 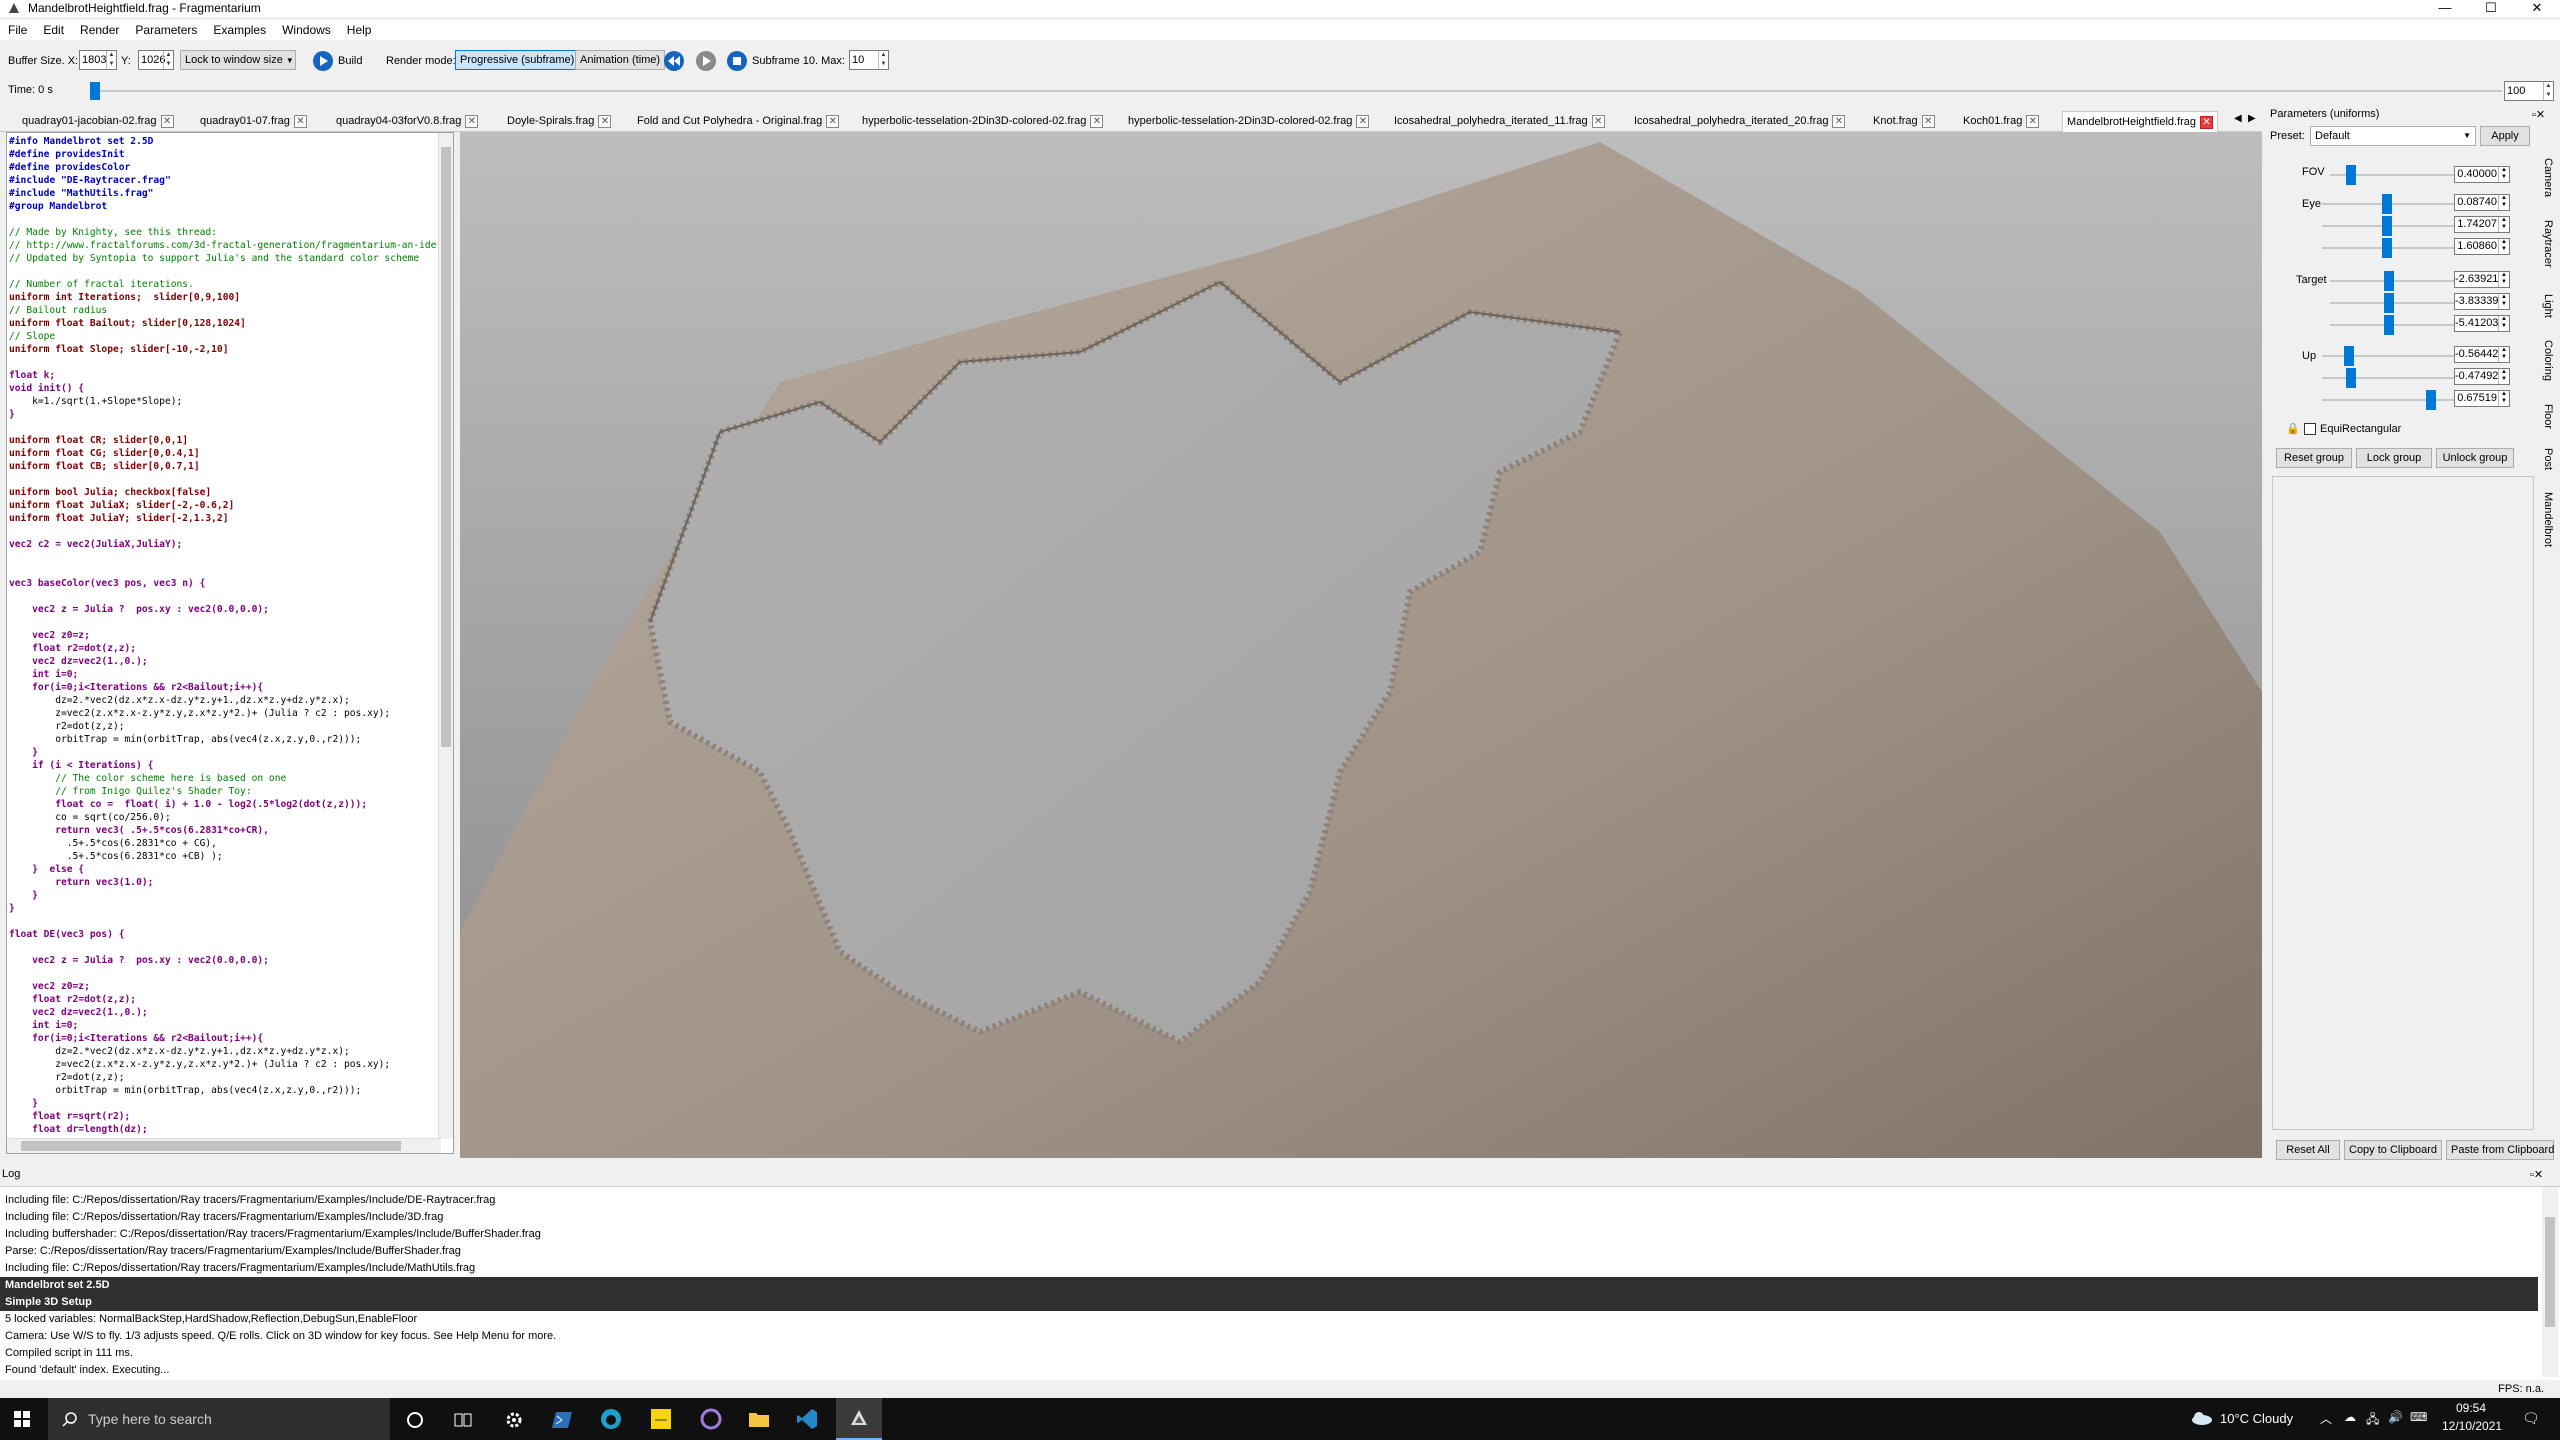 What do you see at coordinates (22, 1419) in the screenshot?
I see `windows-start-icon` at bounding box center [22, 1419].